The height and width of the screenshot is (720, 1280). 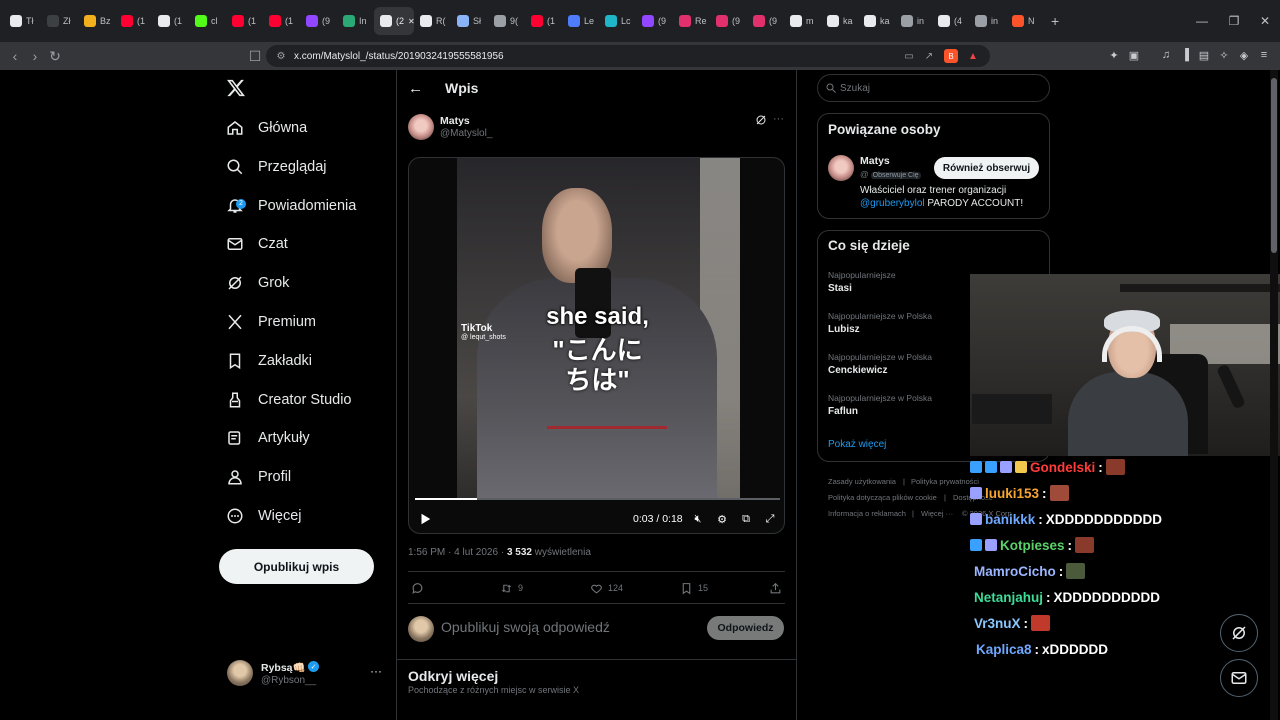 I want to click on browser-tab: Bz, so click(x=96, y=21).